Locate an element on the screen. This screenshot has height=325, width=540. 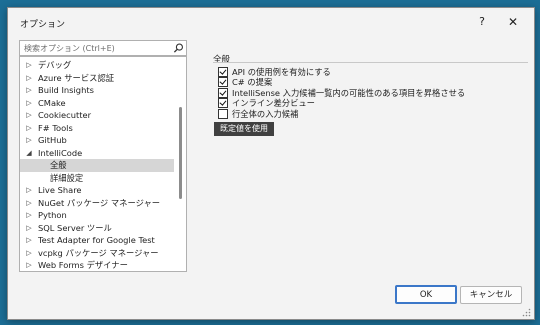
tree-item: ▷ Python is located at coordinates (97, 215).